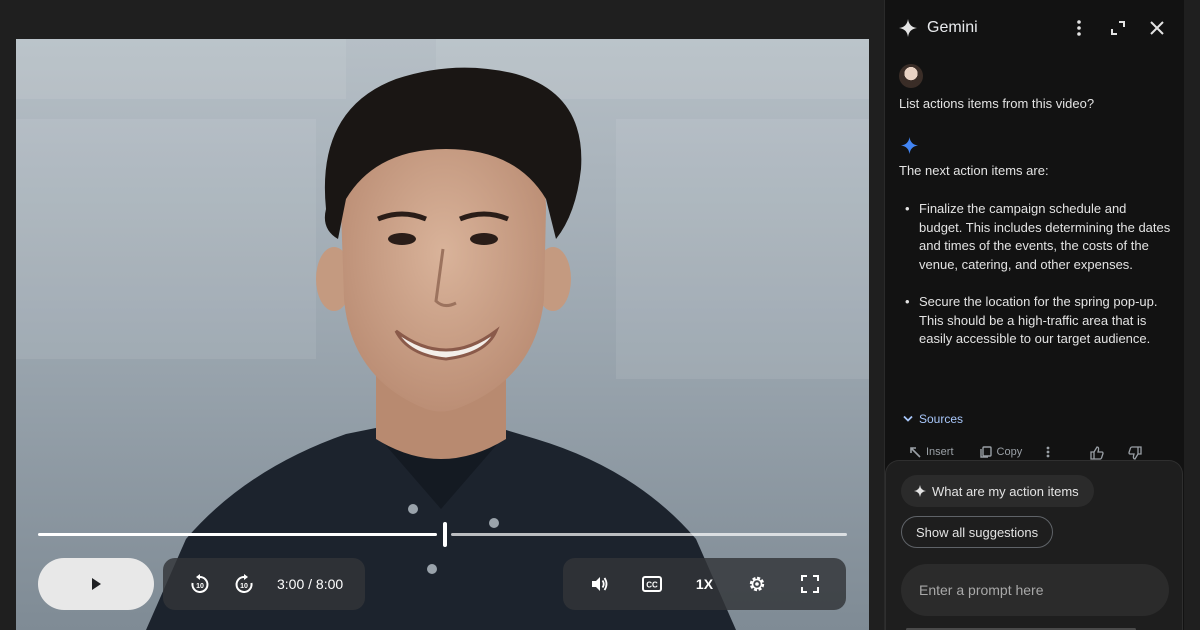  I want to click on speed-label: 1X, so click(704, 584).